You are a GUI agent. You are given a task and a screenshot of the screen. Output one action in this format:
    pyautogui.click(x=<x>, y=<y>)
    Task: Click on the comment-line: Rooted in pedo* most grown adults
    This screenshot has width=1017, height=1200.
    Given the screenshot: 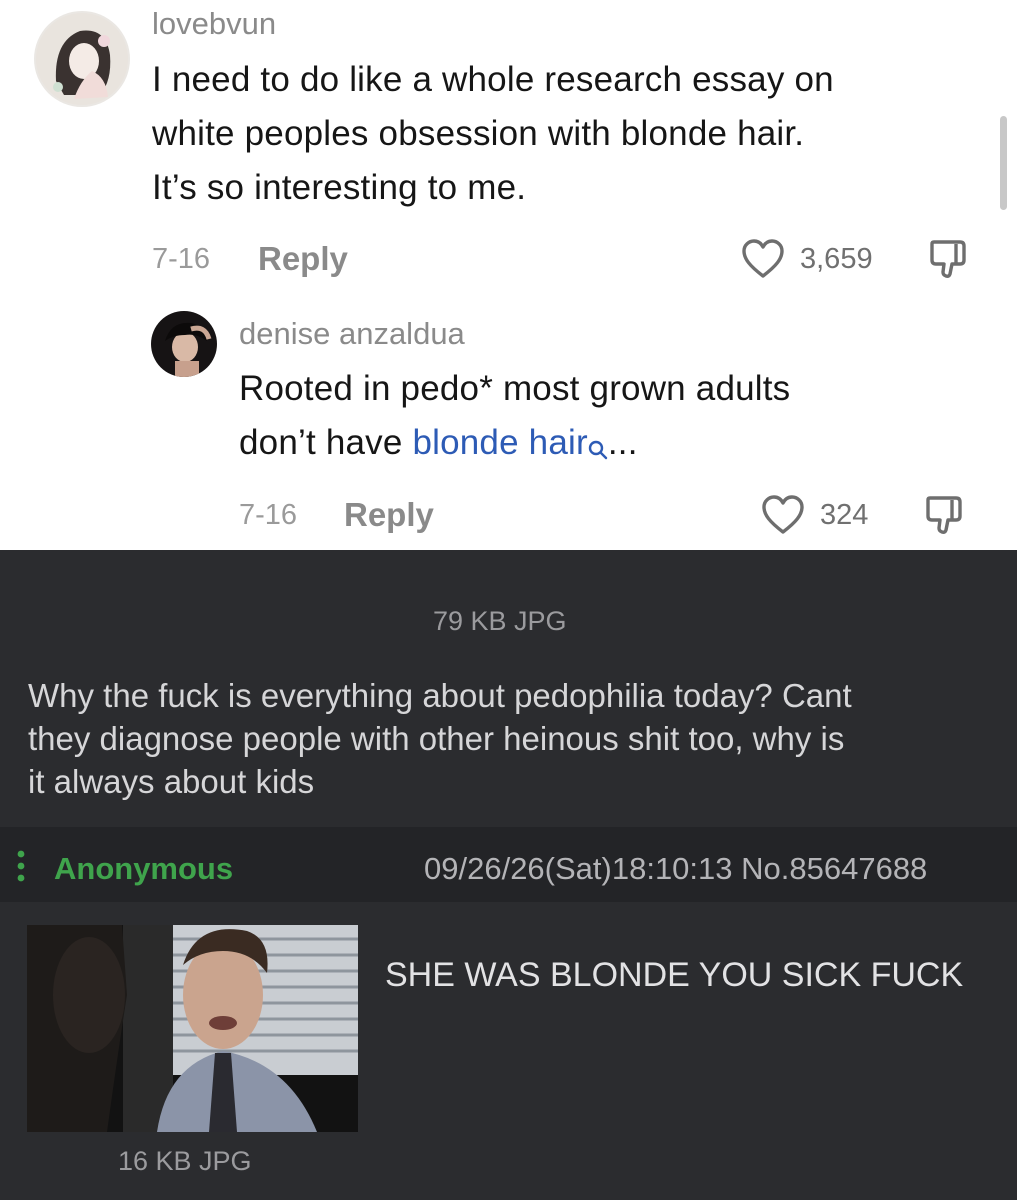 What is the action you would take?
    pyautogui.click(x=515, y=388)
    